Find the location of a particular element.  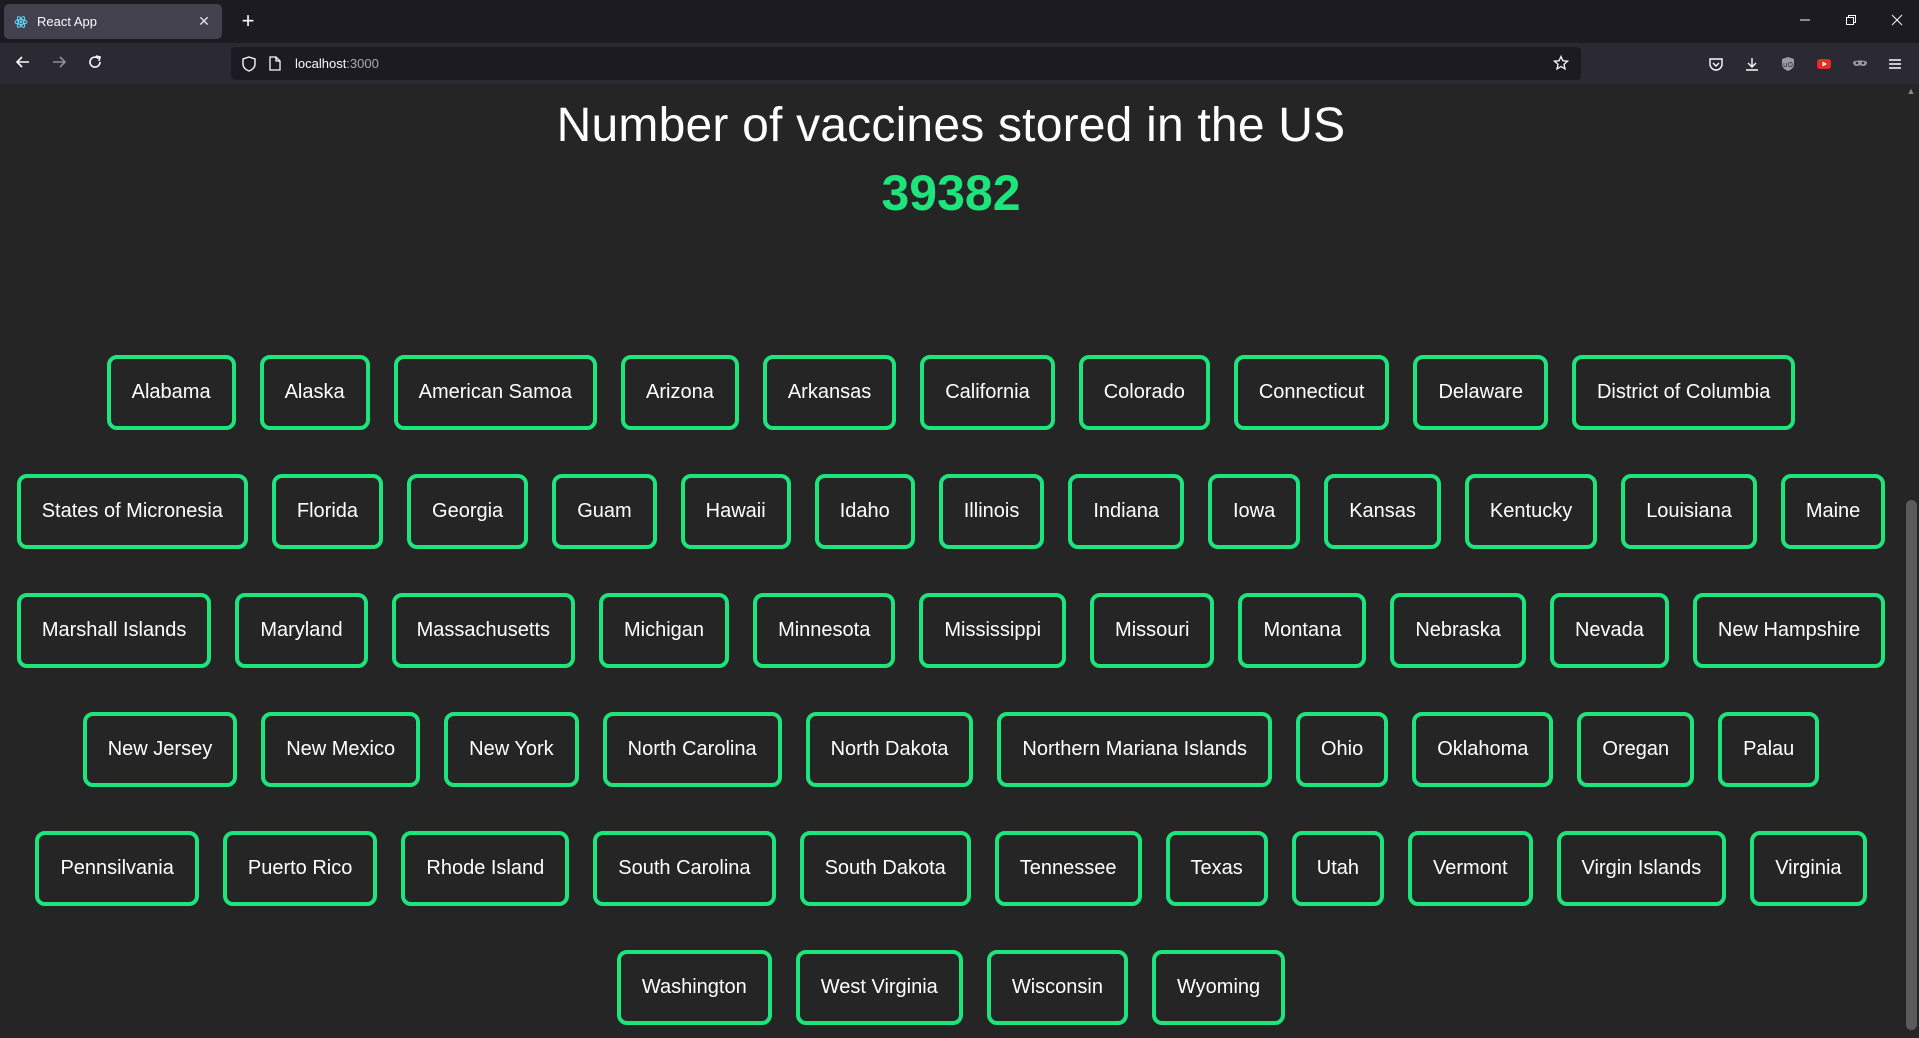

pocket-icon is located at coordinates (1716, 64).